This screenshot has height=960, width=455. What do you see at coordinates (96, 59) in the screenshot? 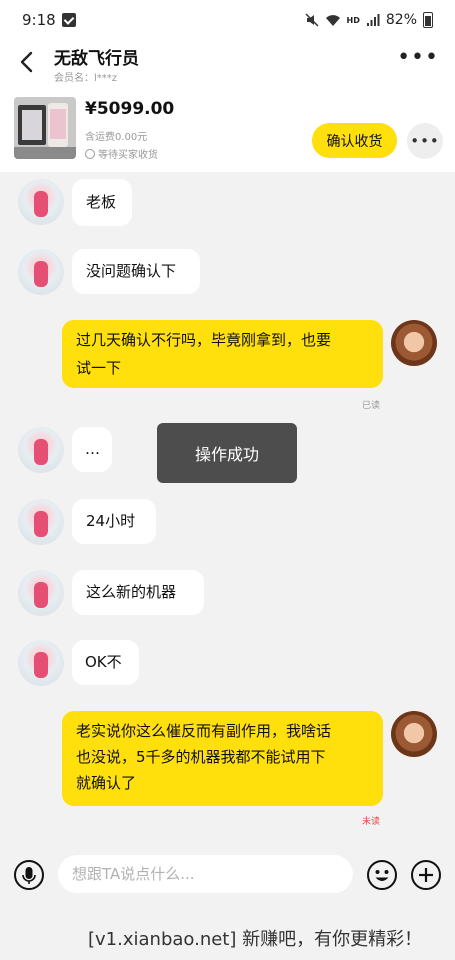
I see `seller-name: 无敌飞行员` at bounding box center [96, 59].